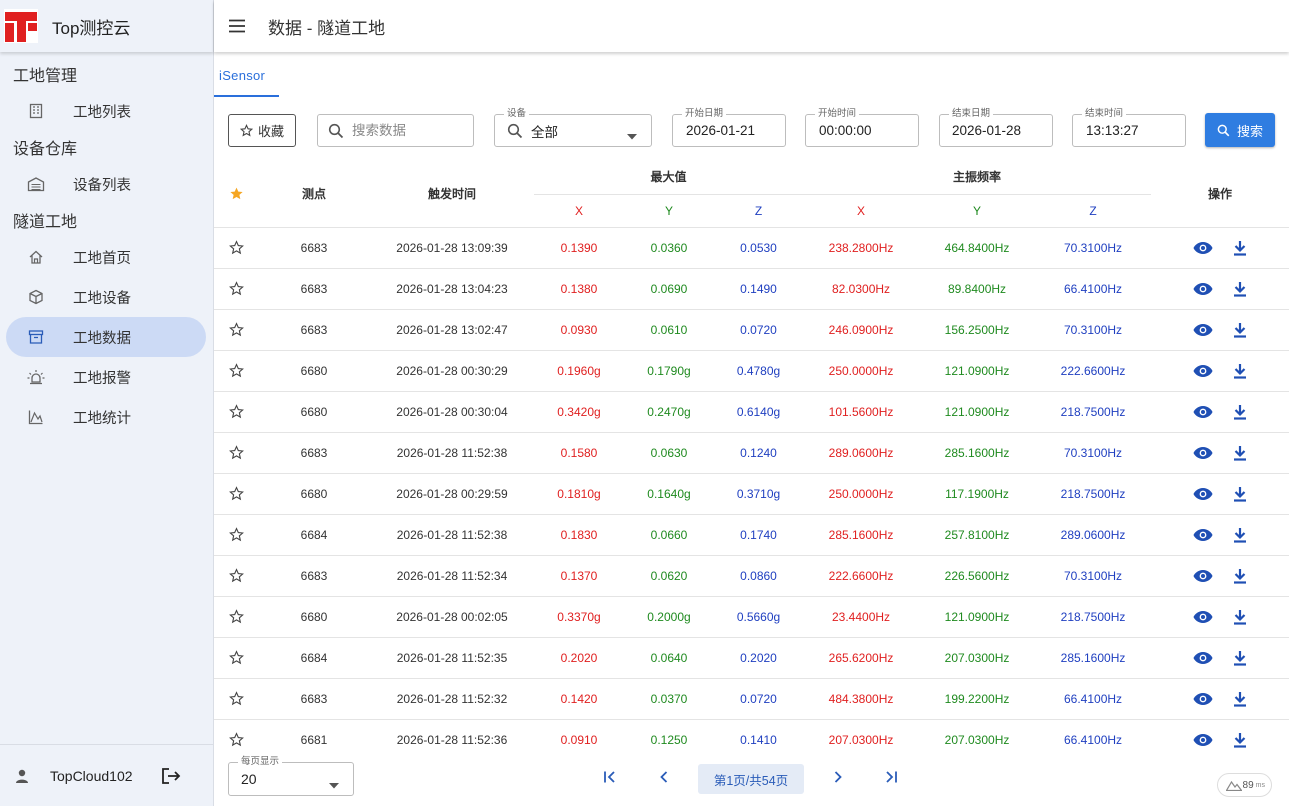 This screenshot has width=1289, height=806. Describe the element at coordinates (106, 111) in the screenshot. I see `sidebar-item-site-list: 工地列表` at that location.